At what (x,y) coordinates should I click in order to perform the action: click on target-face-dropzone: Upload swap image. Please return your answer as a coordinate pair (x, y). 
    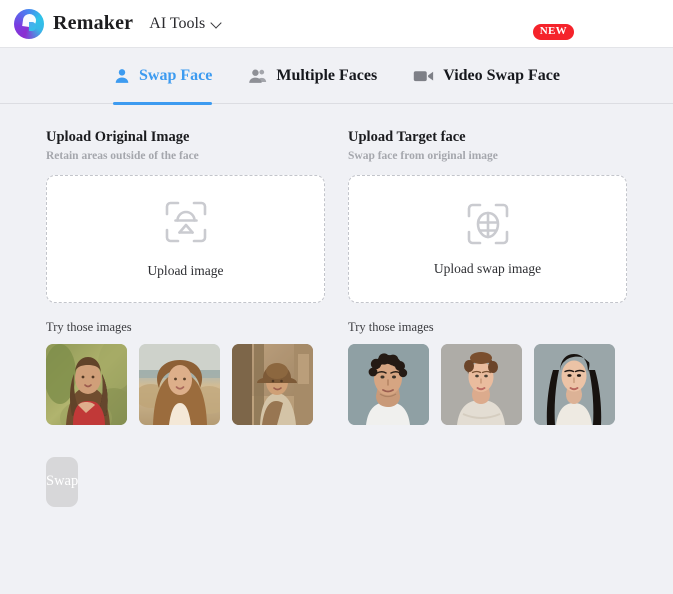
    Looking at the image, I should click on (487, 238).